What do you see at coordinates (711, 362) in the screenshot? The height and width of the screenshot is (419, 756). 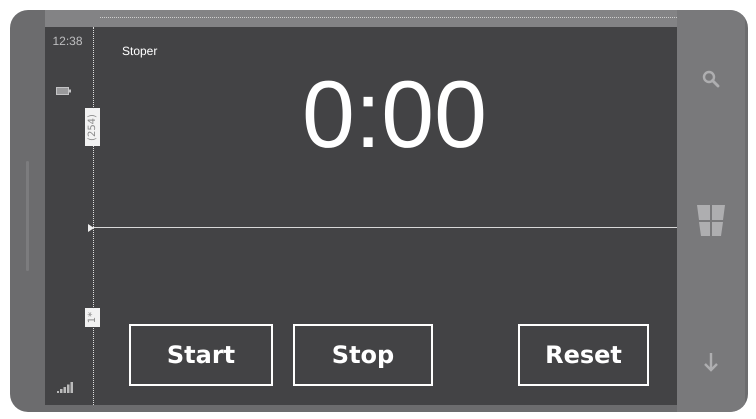 I see `down-arrow-icon` at bounding box center [711, 362].